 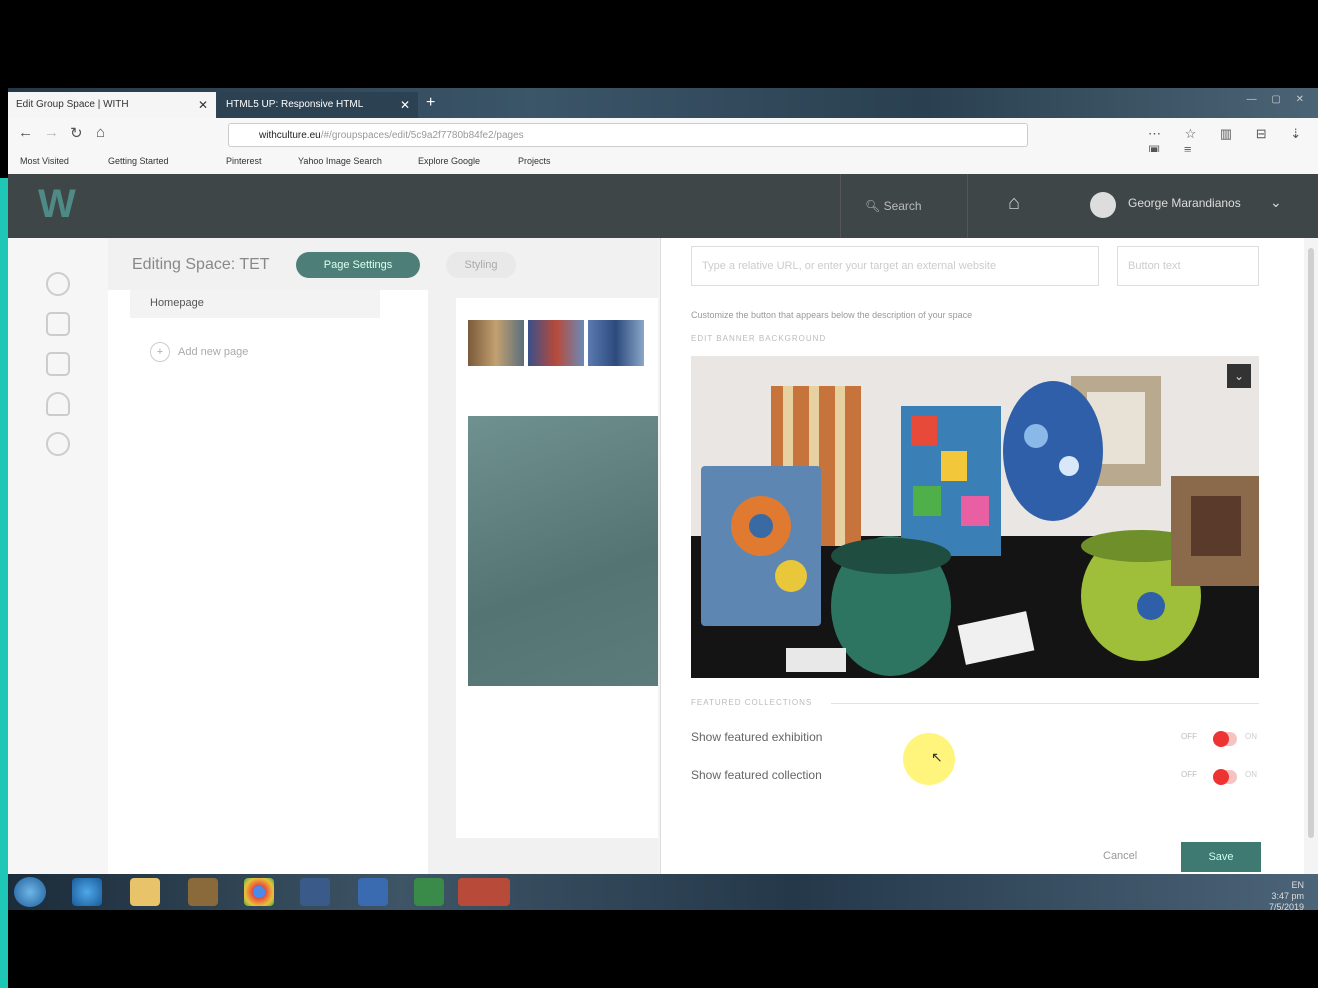 I want to click on start-button, so click(x=30, y=892).